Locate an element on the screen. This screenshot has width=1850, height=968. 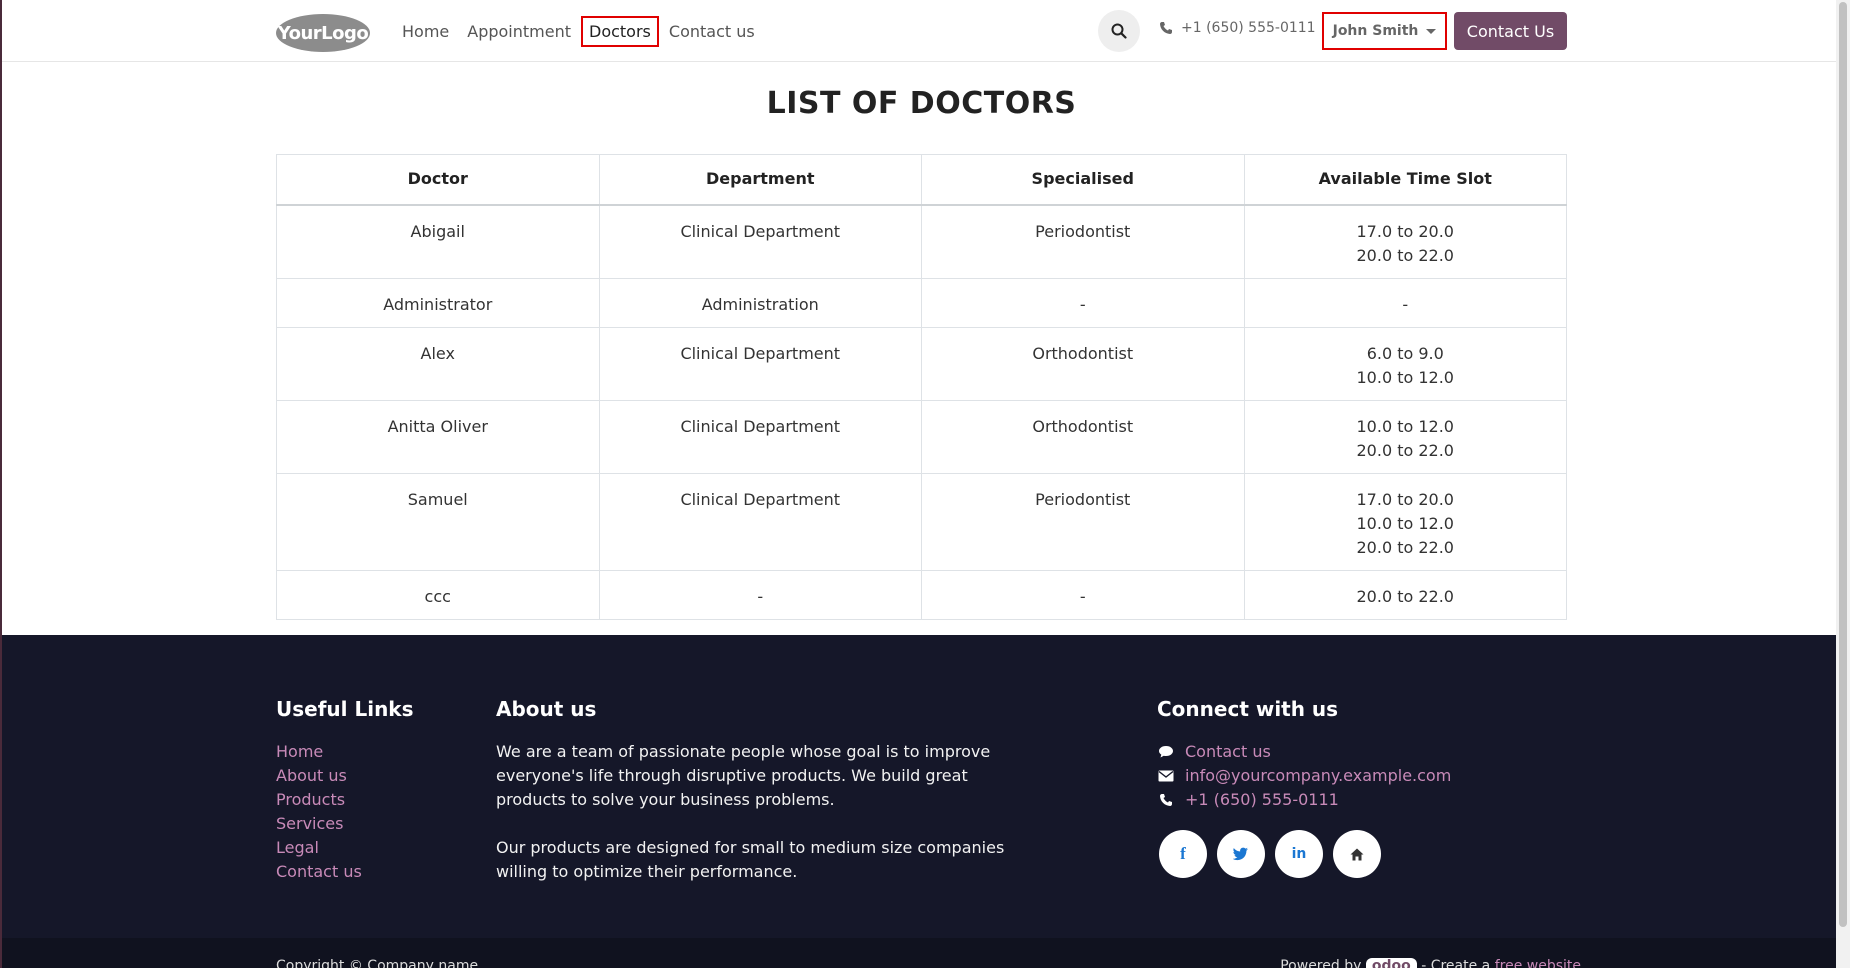
search-icon is located at coordinates (1119, 31).